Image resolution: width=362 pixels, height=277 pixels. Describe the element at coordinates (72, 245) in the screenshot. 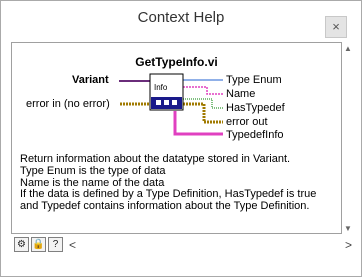

I see `scroll-left-icon: <` at that location.